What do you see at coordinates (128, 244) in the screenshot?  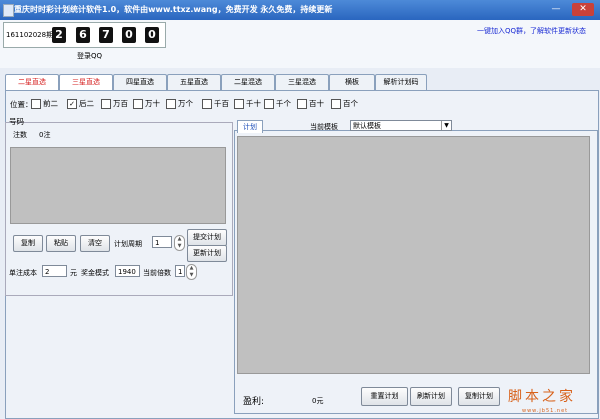 I see `plan-cycle-label: 计划周期` at bounding box center [128, 244].